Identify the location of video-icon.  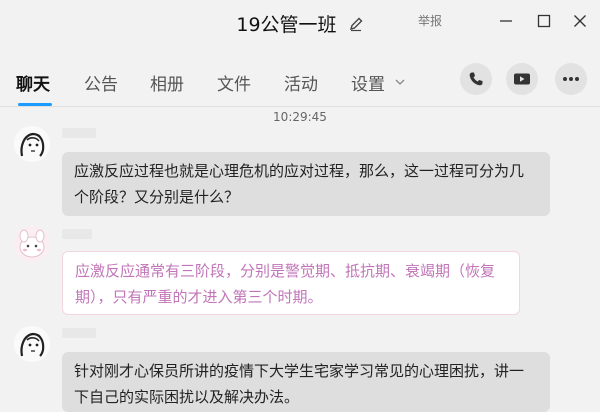
(522, 79).